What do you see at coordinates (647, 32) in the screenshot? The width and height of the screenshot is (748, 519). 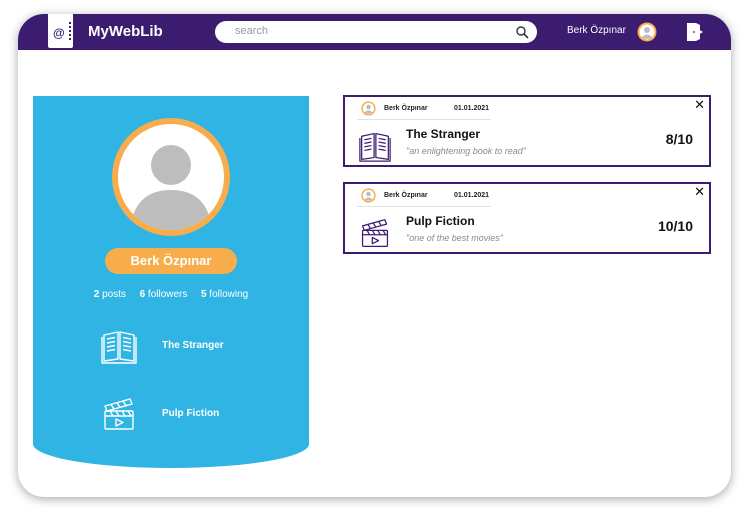 I see `user-avatar-icon` at bounding box center [647, 32].